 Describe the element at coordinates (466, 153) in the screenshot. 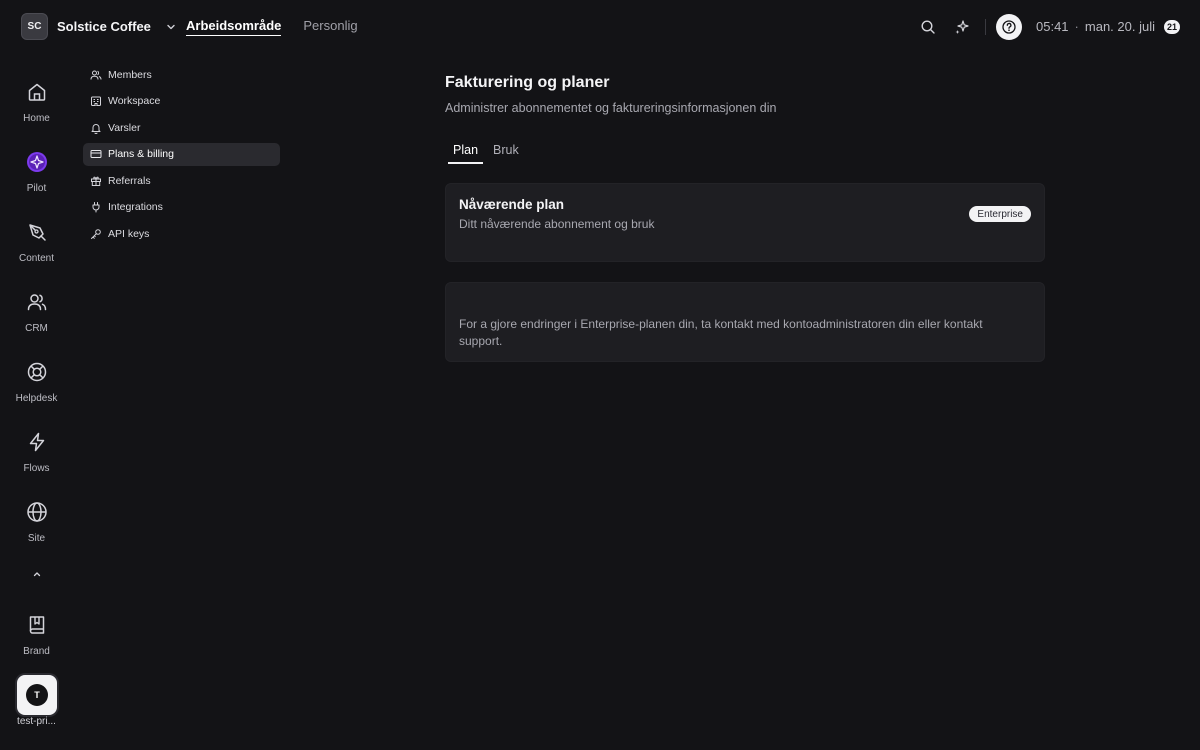

I see `tab-plan: Plan` at that location.